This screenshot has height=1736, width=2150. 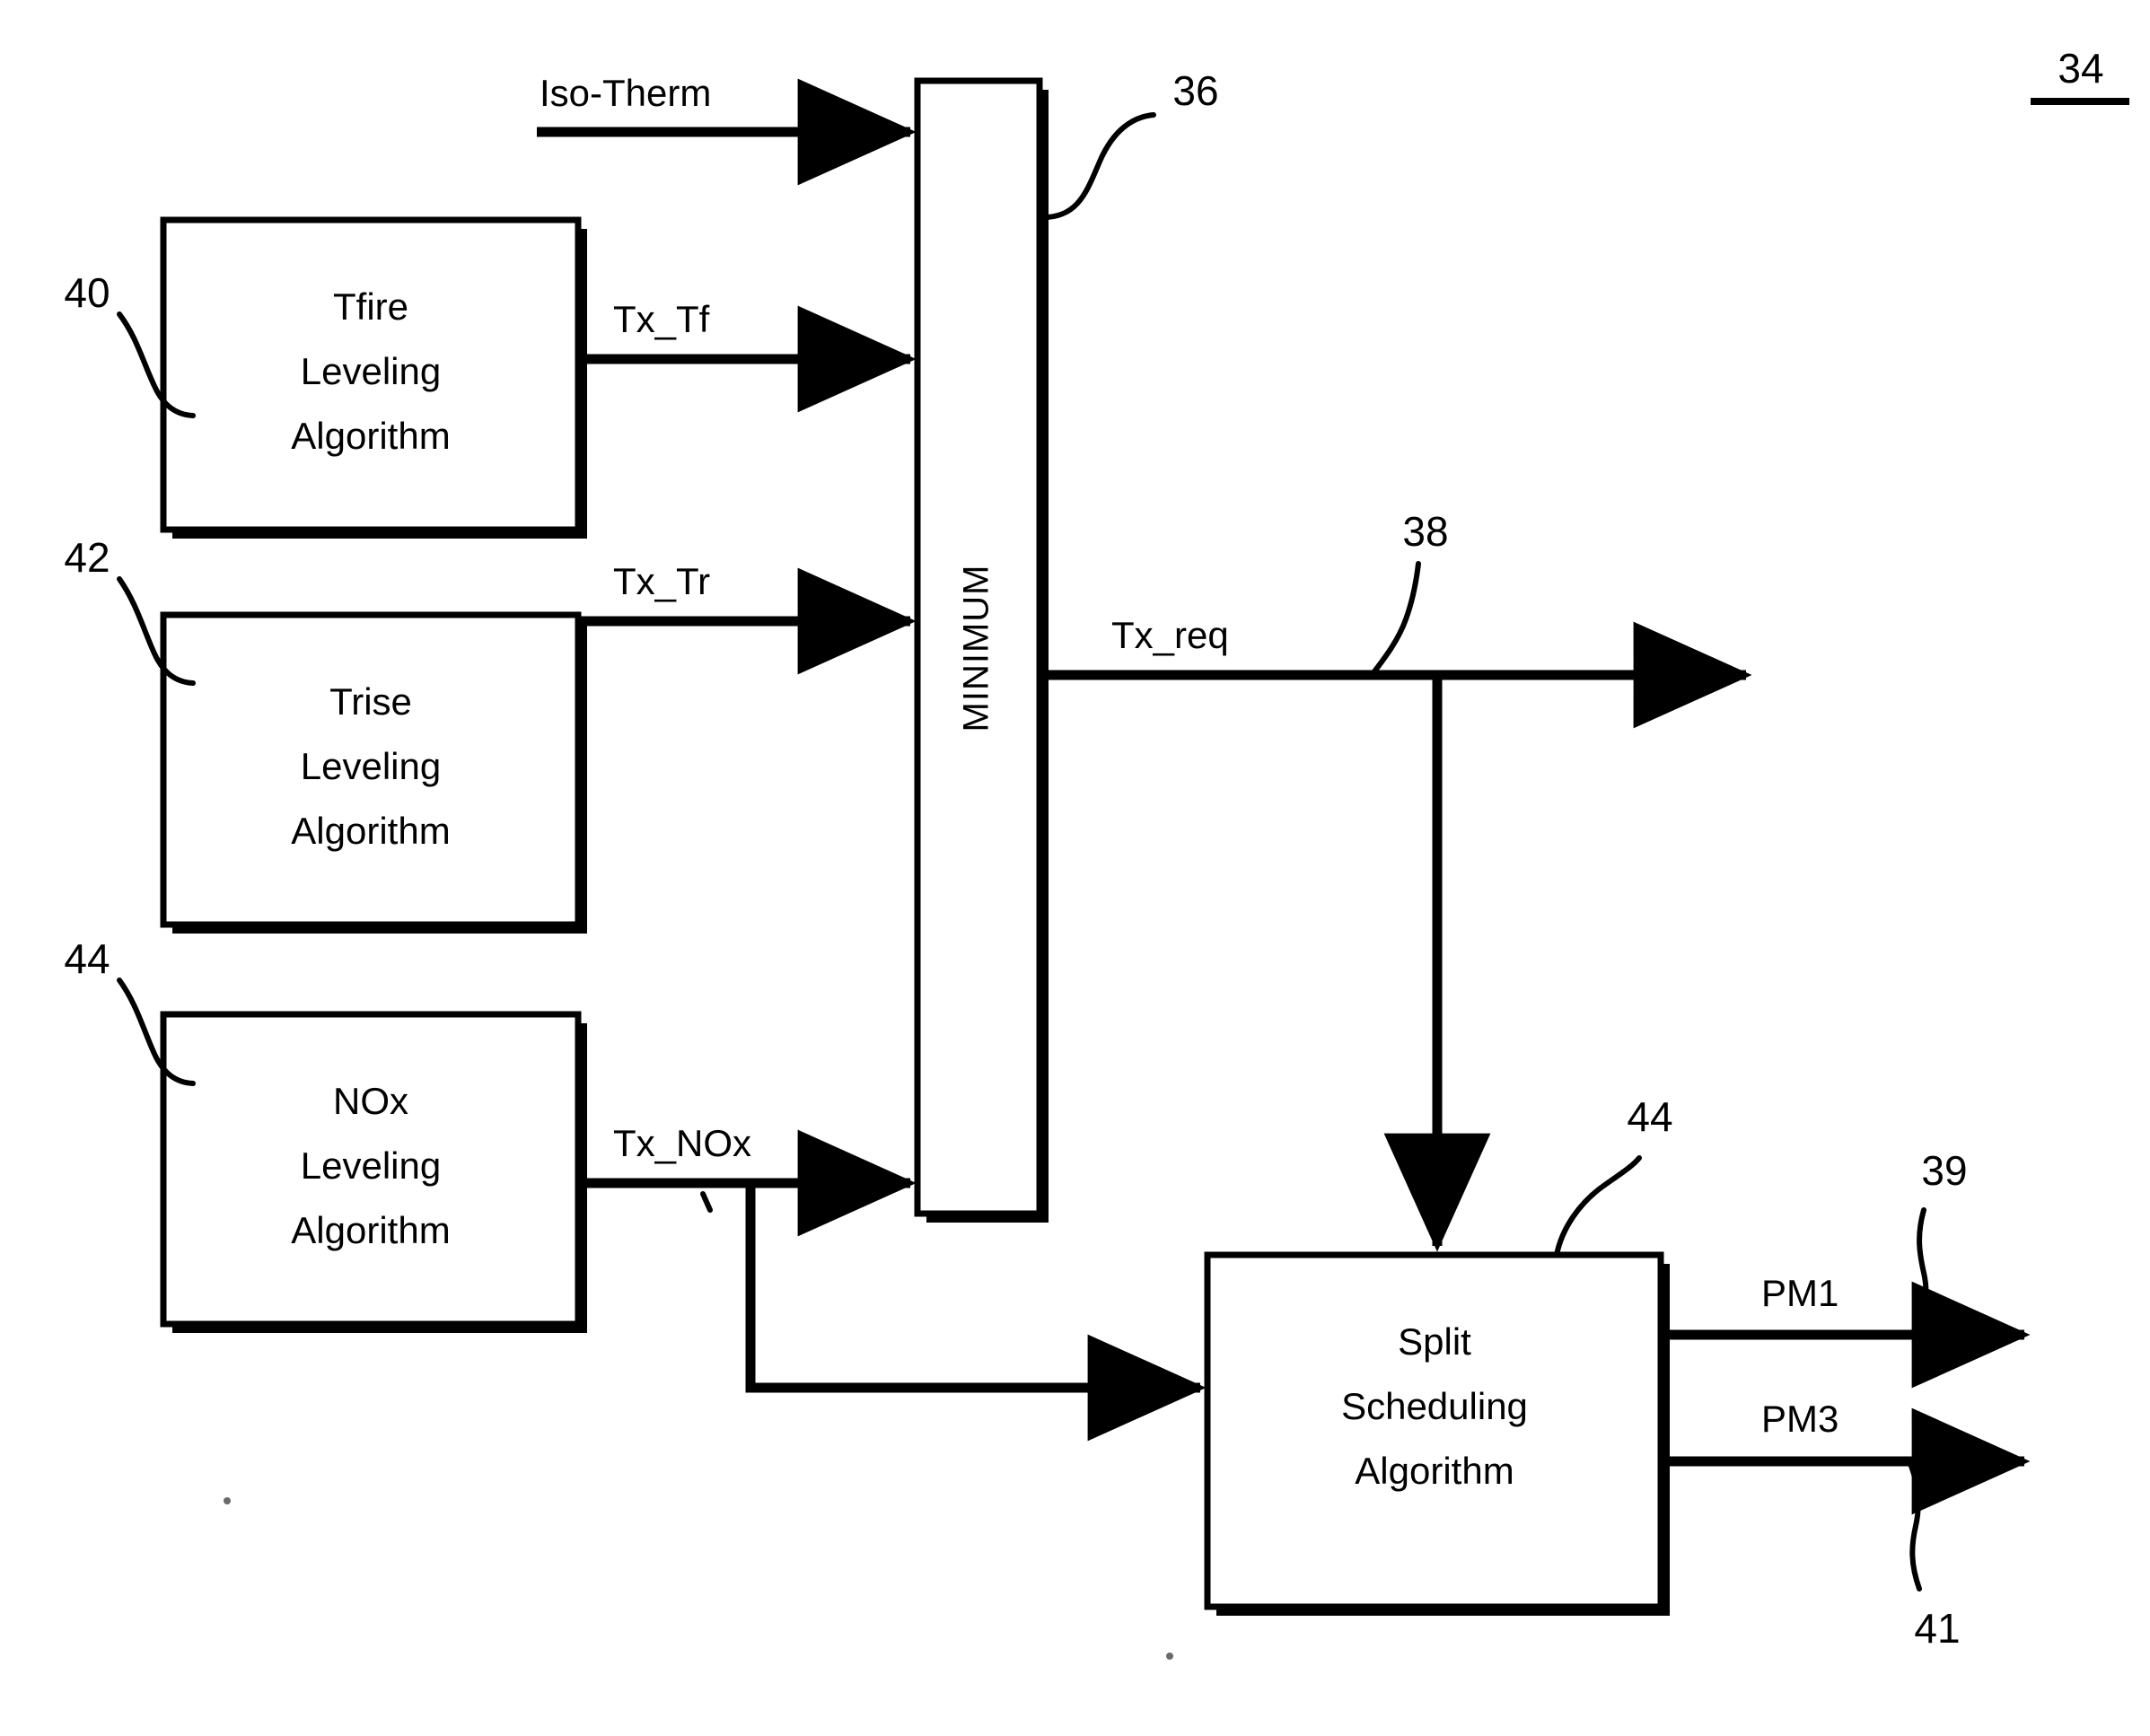 What do you see at coordinates (1169, 1657) in the screenshot?
I see `scan-speck-bottom` at bounding box center [1169, 1657].